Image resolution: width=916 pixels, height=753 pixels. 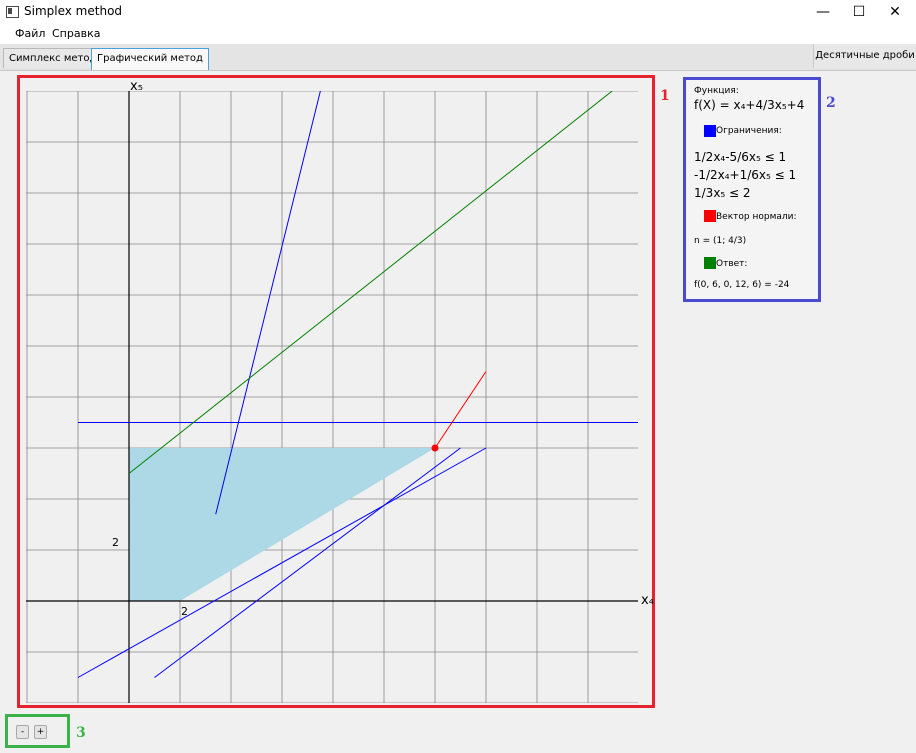 What do you see at coordinates (710, 131) in the screenshot?
I see `constraints-swatch` at bounding box center [710, 131].